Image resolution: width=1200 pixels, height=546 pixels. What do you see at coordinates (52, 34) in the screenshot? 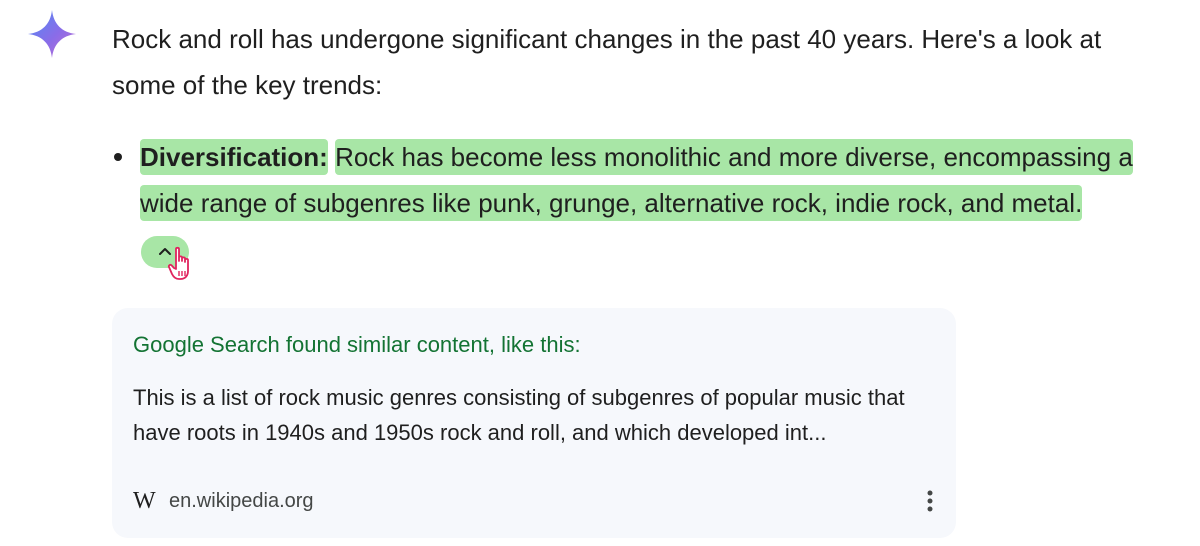
I see `gemini-sparkle-icon` at bounding box center [52, 34].